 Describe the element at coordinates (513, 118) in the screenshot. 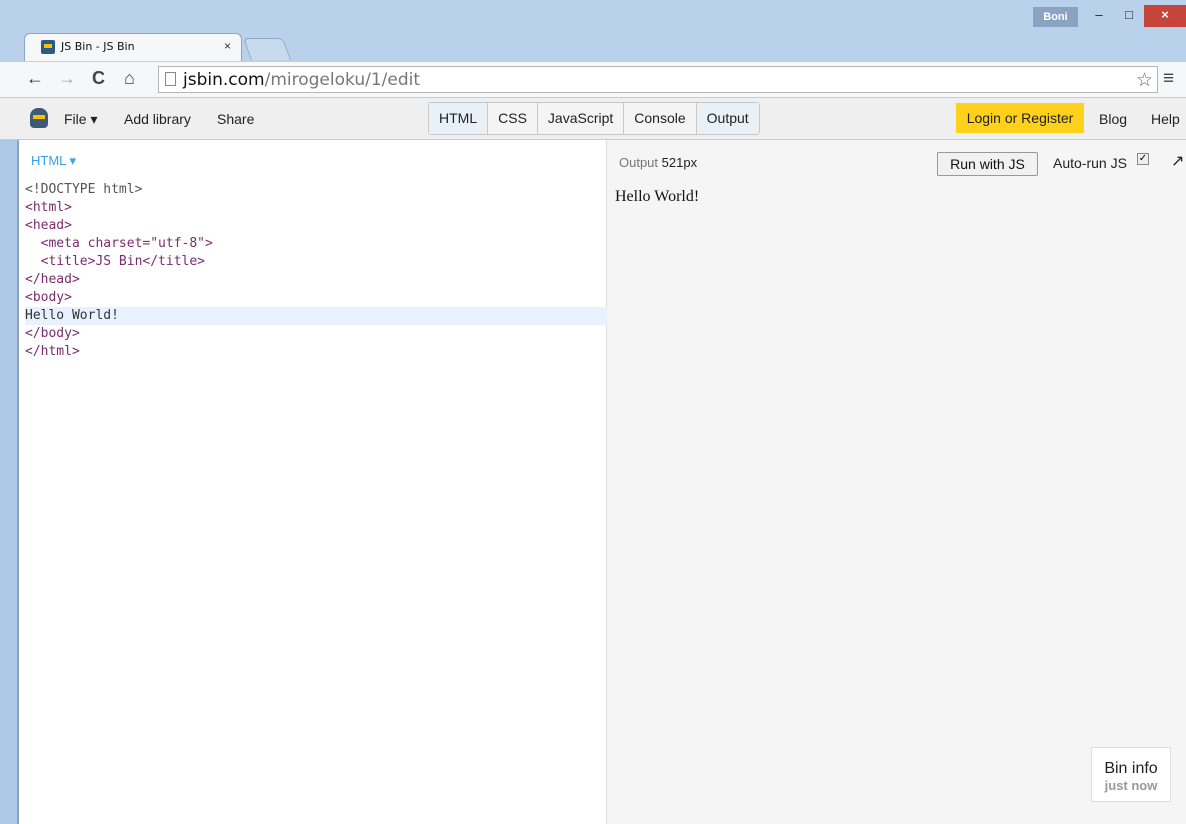

I see `panel-css-button: CSS` at that location.